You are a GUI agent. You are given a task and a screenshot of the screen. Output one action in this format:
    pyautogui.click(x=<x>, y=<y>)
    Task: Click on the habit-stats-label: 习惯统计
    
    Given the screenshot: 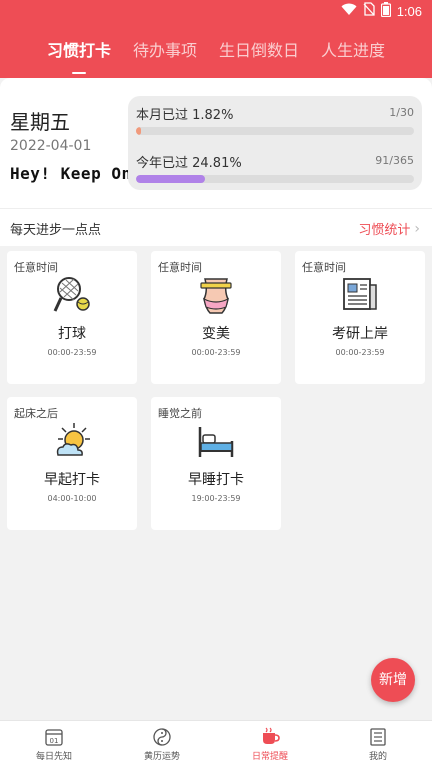 What is the action you would take?
    pyautogui.click(x=384, y=230)
    